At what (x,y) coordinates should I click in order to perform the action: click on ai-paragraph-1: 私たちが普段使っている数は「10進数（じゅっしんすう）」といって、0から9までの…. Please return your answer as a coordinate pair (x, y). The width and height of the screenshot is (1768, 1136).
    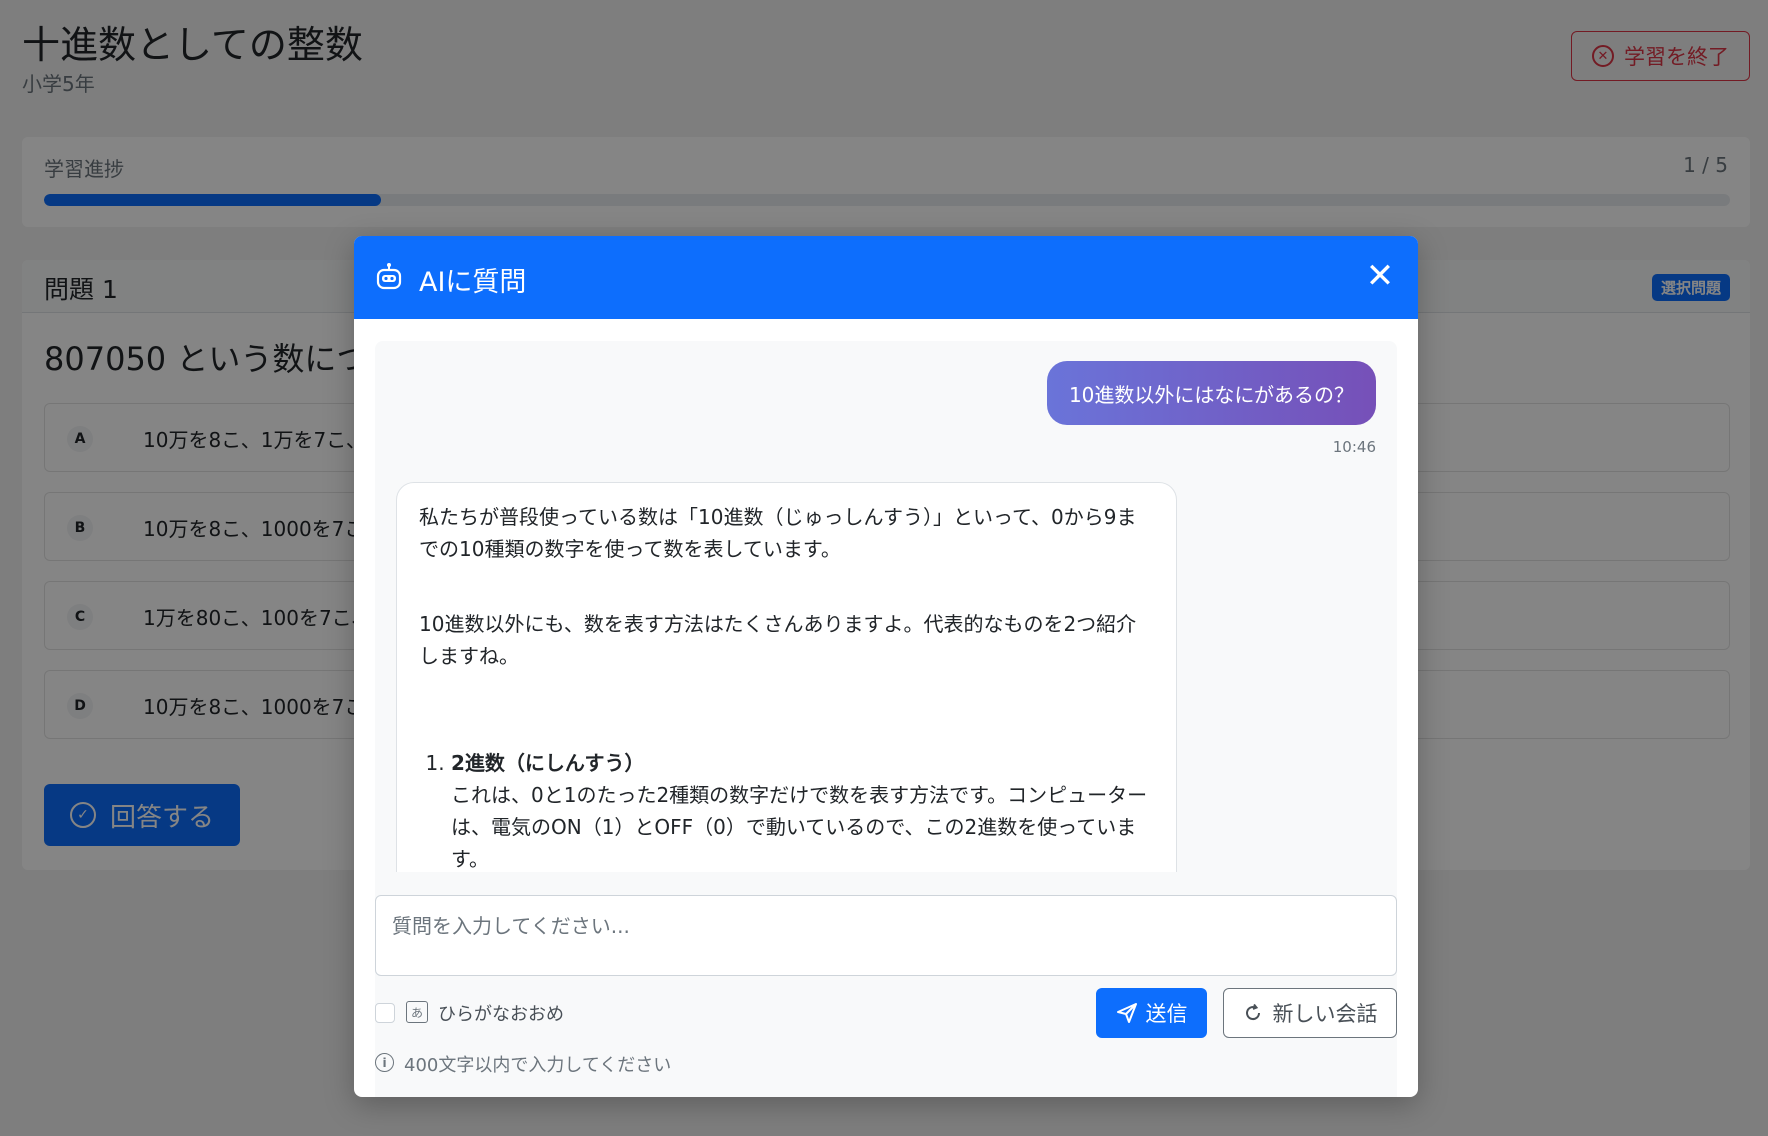
    Looking at the image, I should click on (778, 533).